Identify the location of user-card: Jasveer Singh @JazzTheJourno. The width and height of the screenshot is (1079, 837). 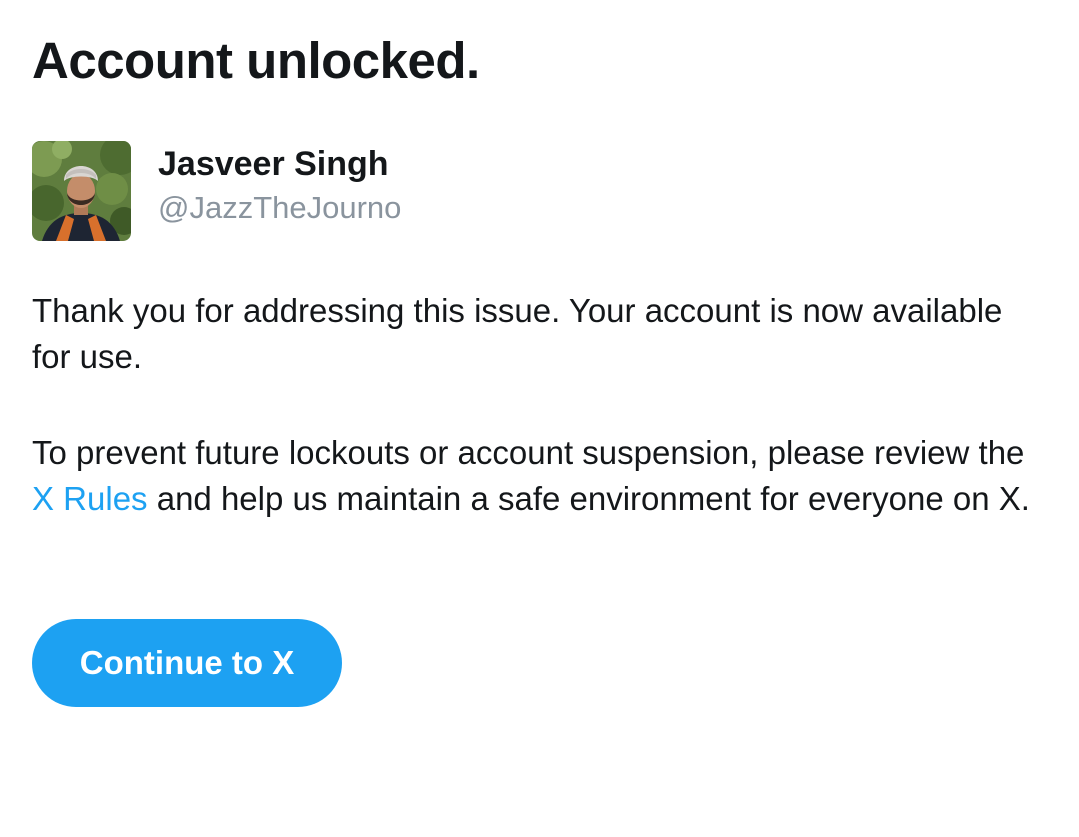
(216, 191).